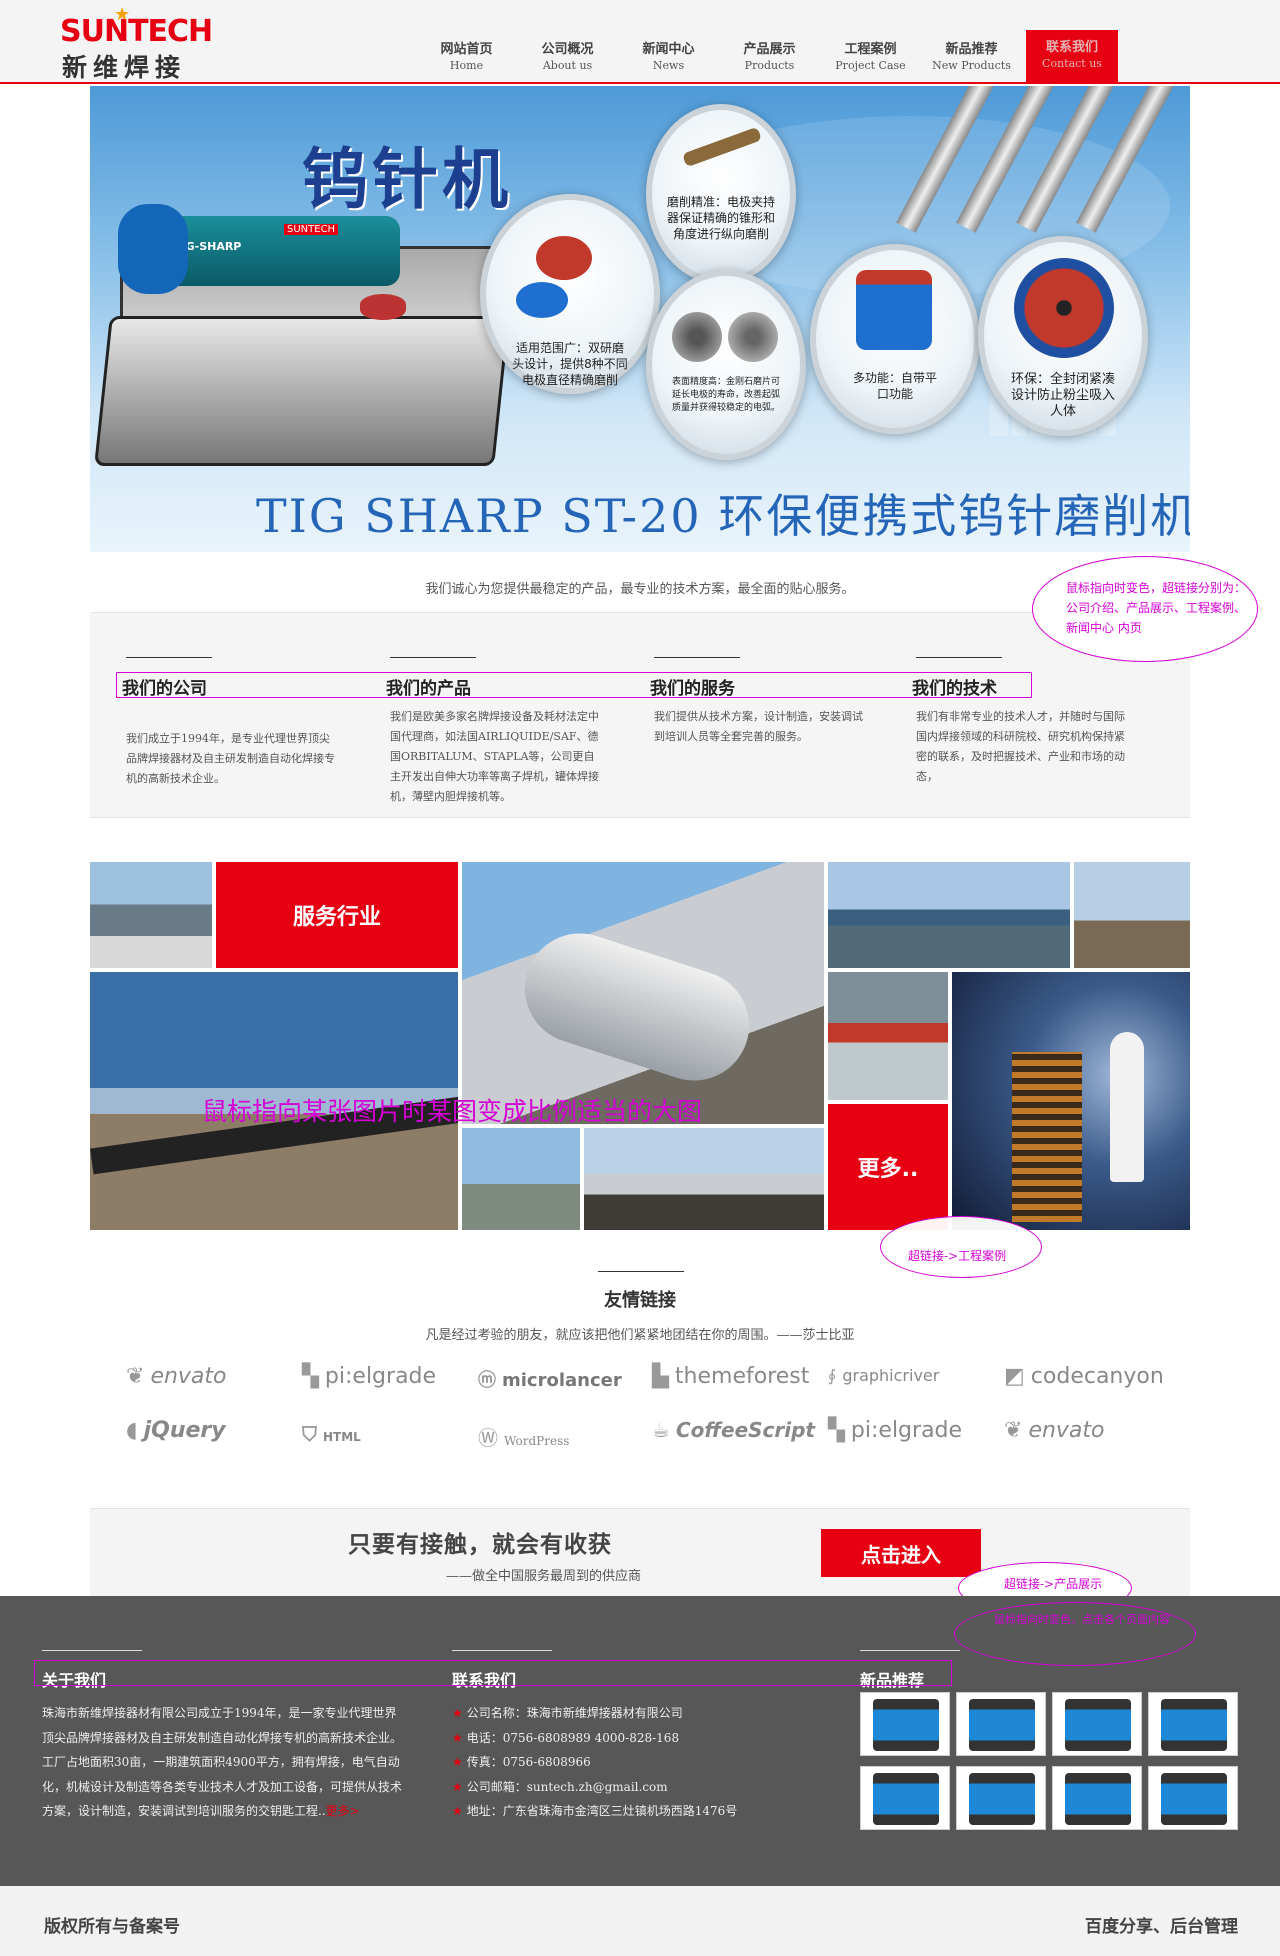  What do you see at coordinates (722, 147) in the screenshot?
I see `electrode-holder` at bounding box center [722, 147].